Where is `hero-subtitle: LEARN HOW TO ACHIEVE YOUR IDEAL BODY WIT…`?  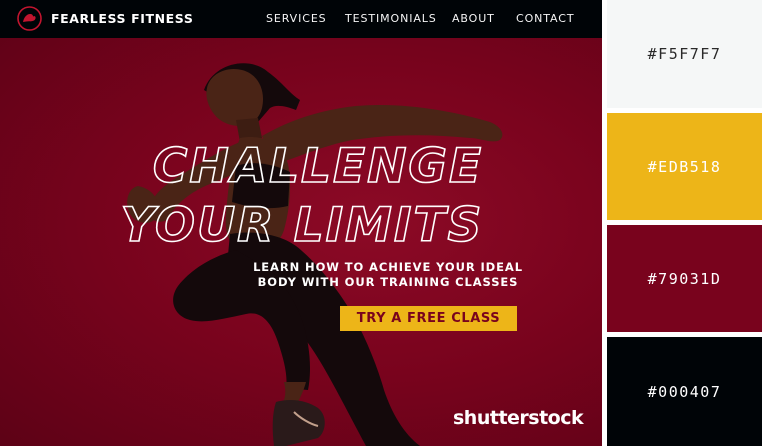 hero-subtitle: LEARN HOW TO ACHIEVE YOUR IDEAL BODY WIT… is located at coordinates (388, 275).